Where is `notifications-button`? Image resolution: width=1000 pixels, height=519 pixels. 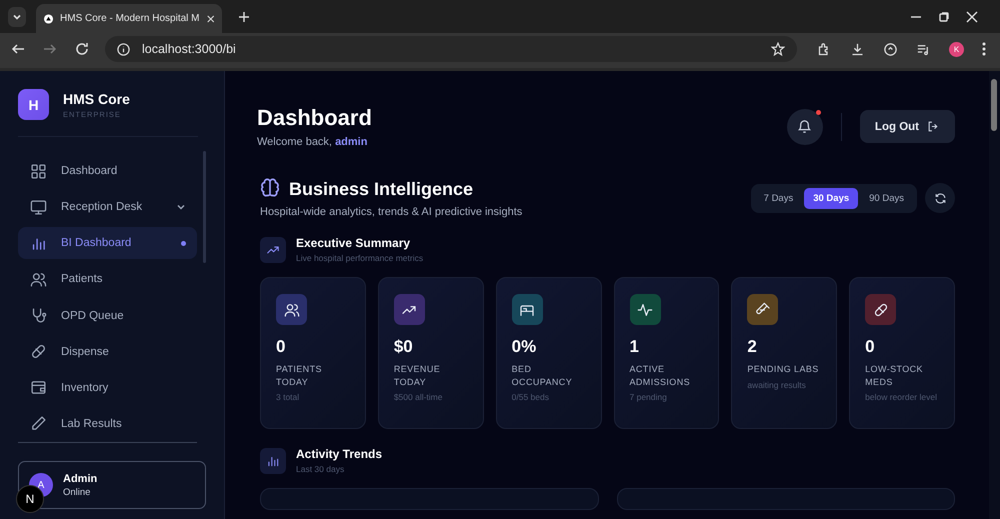
notifications-button is located at coordinates (804, 126).